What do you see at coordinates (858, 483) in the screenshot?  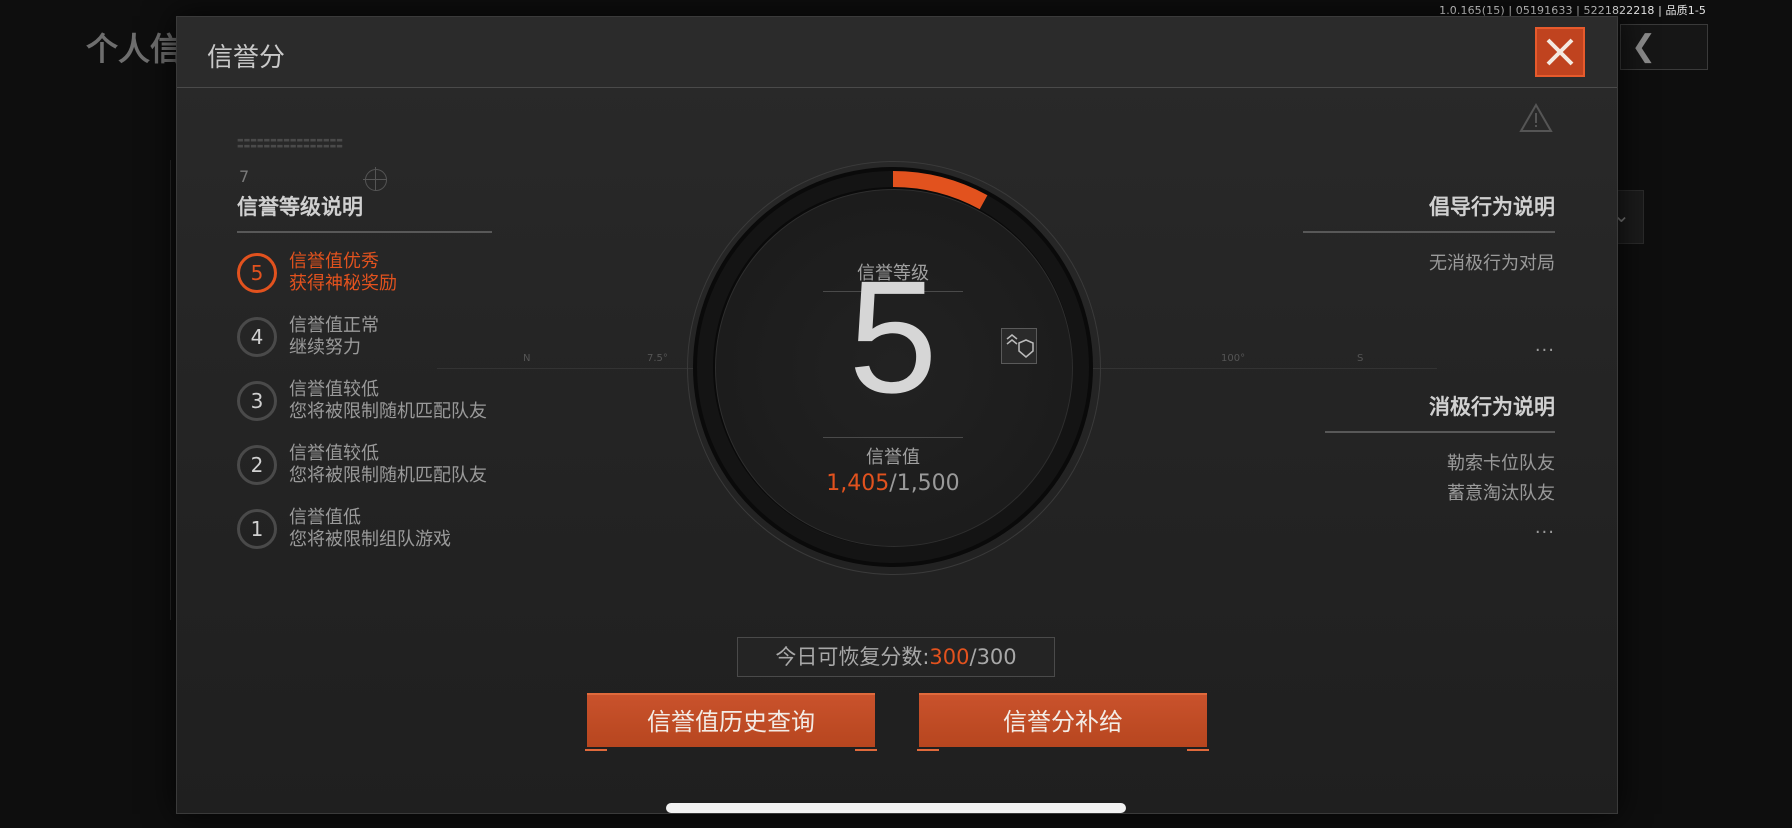 I see `score-current: 1,405` at bounding box center [858, 483].